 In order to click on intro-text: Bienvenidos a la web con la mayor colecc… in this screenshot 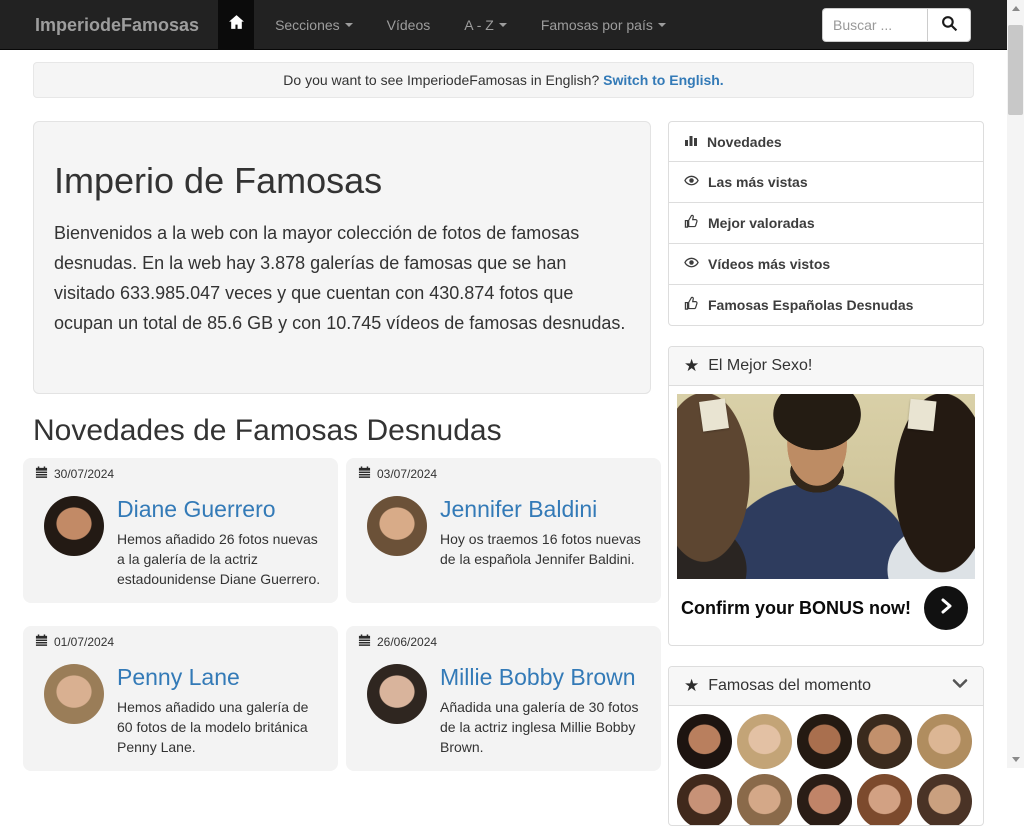, I will do `click(340, 278)`.